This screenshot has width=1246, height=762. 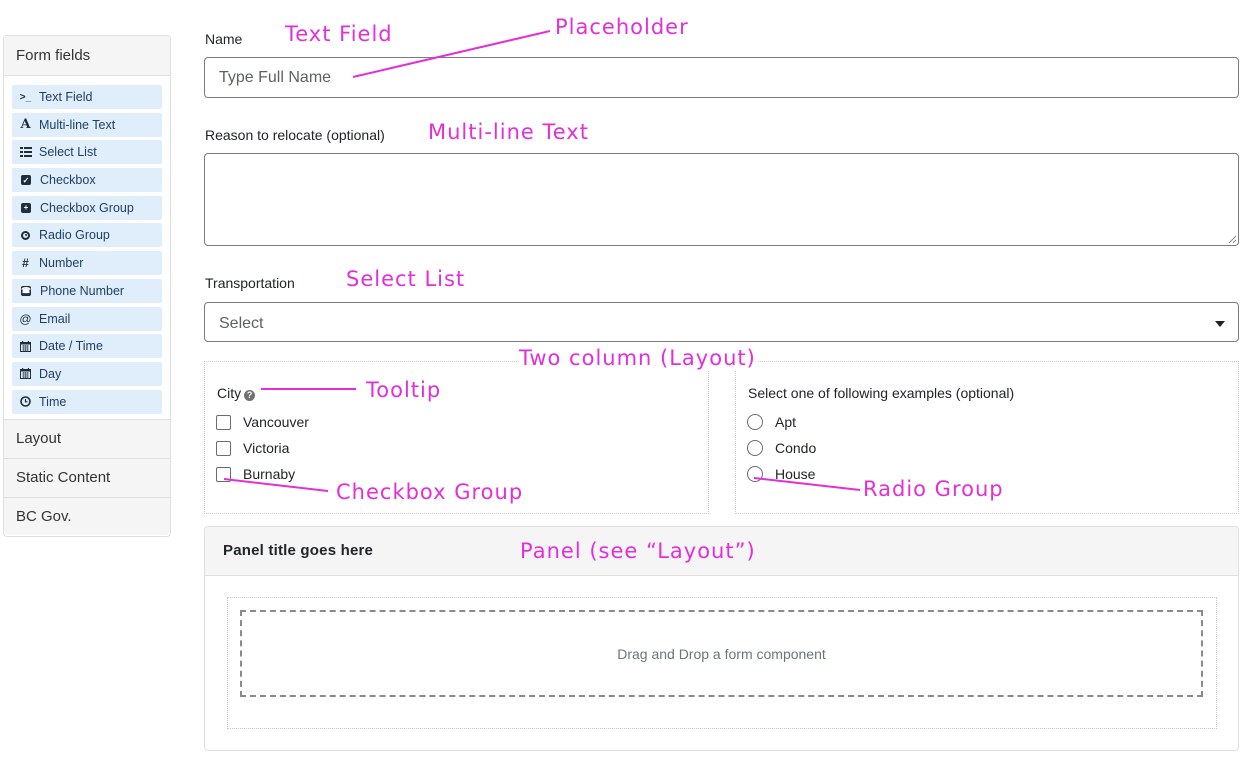 I want to click on sidebar-item-label: Checkbox Group, so click(x=87, y=207).